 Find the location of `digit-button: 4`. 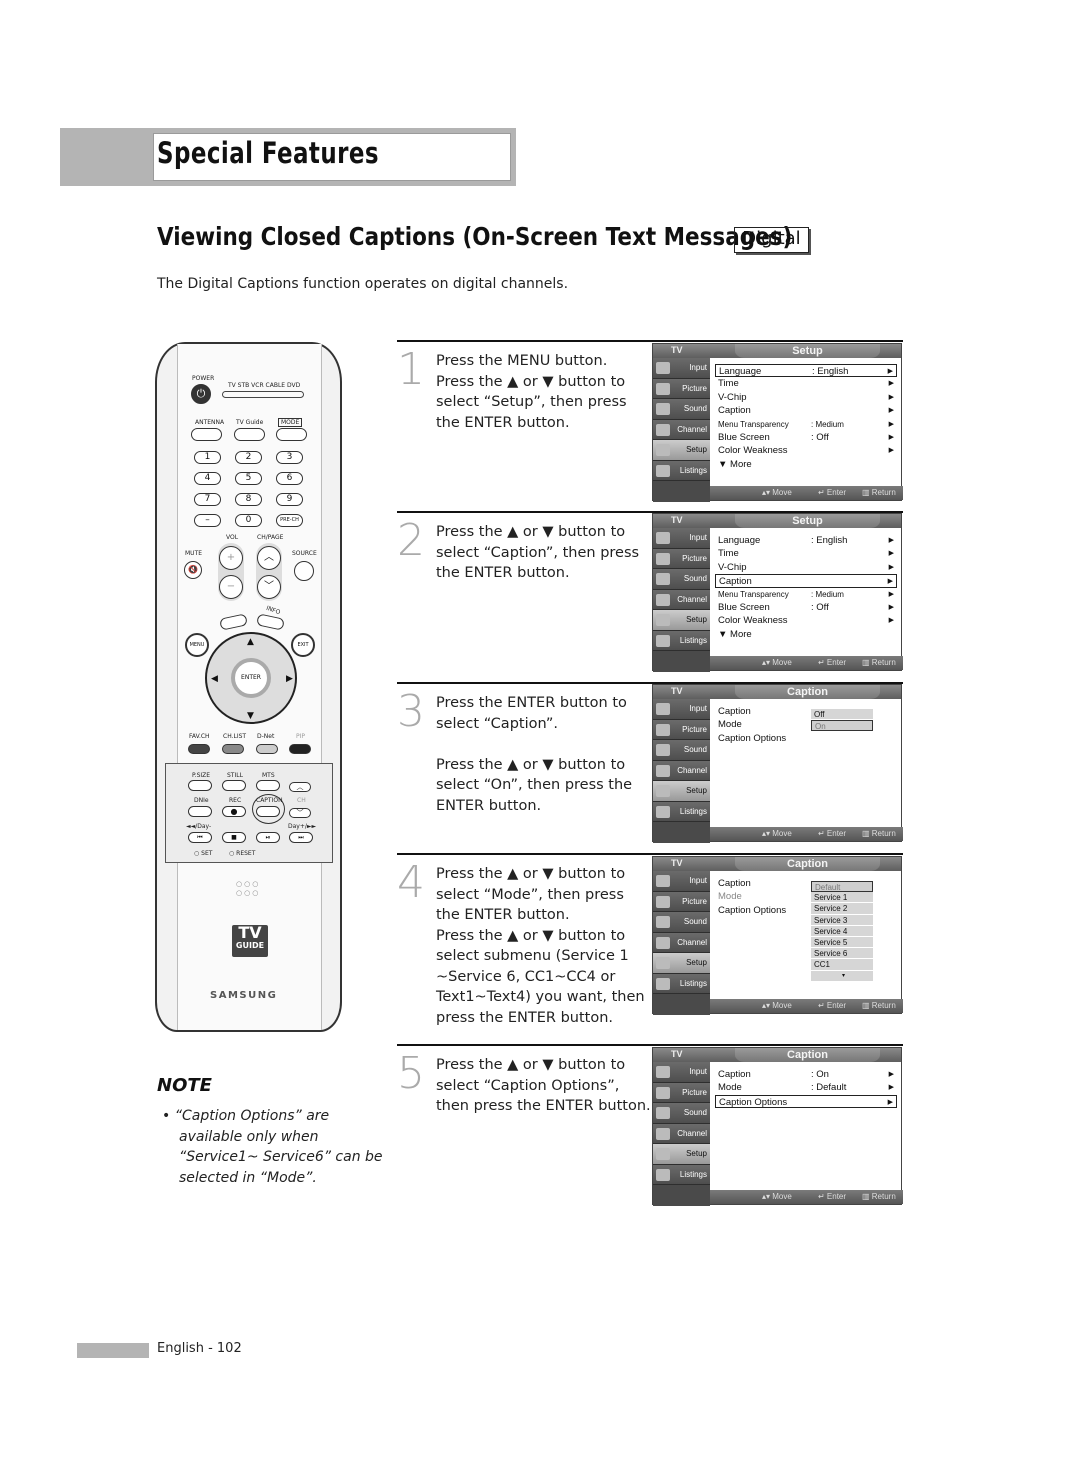

digit-button: 4 is located at coordinates (207, 478).